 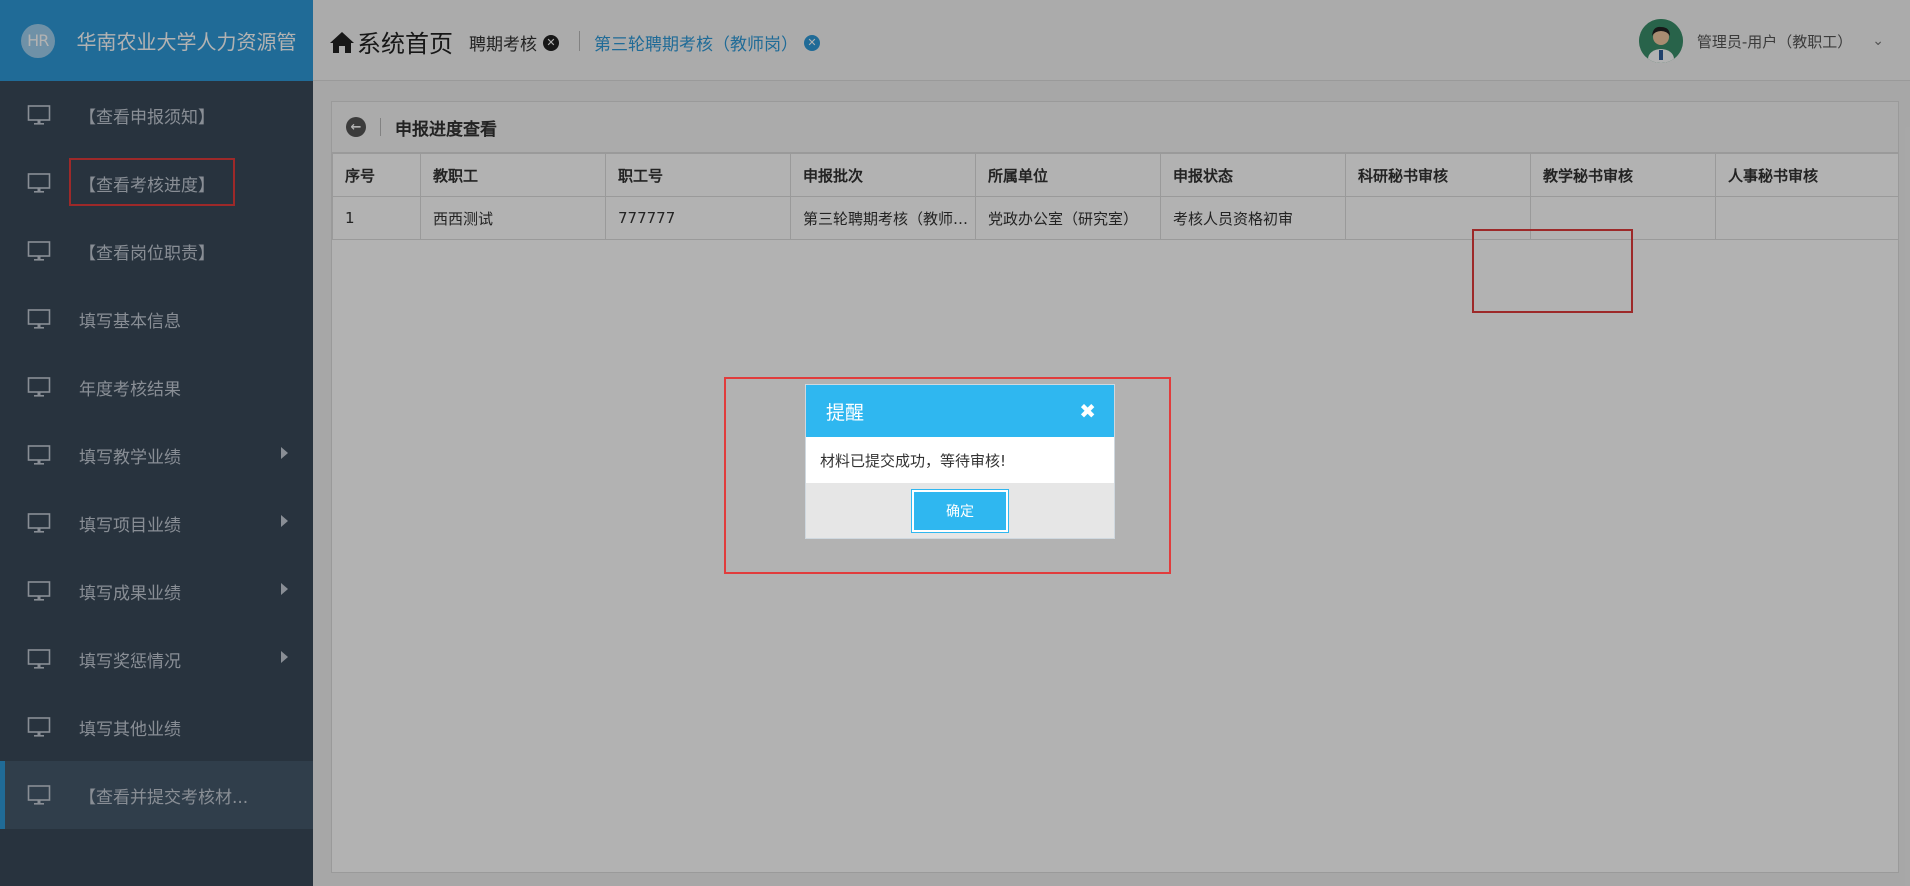 I want to click on highlight-box-dialog, so click(x=947, y=475).